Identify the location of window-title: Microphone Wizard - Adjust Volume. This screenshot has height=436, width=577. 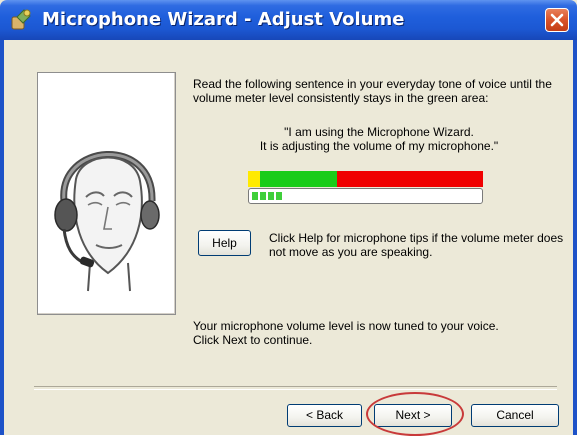
(223, 19).